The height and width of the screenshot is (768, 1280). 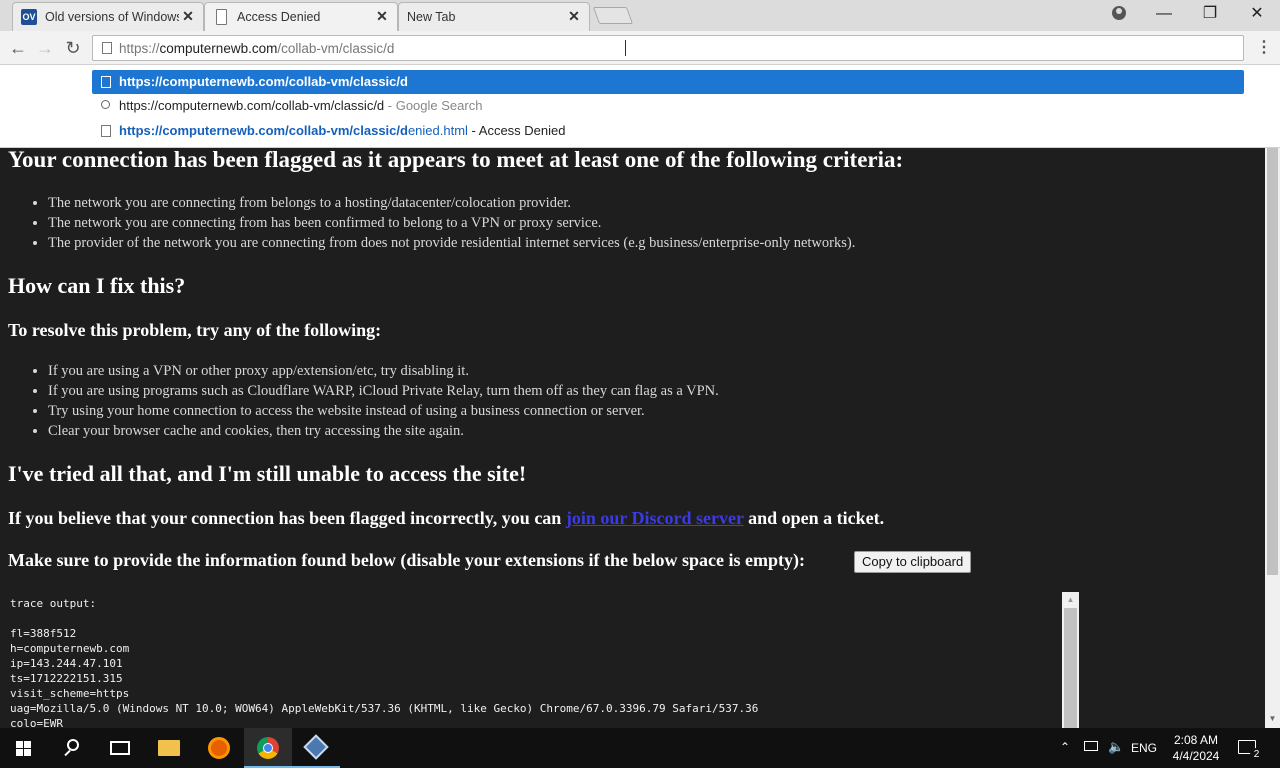 I want to click on suggestion-extra: - Google Search, so click(x=433, y=105).